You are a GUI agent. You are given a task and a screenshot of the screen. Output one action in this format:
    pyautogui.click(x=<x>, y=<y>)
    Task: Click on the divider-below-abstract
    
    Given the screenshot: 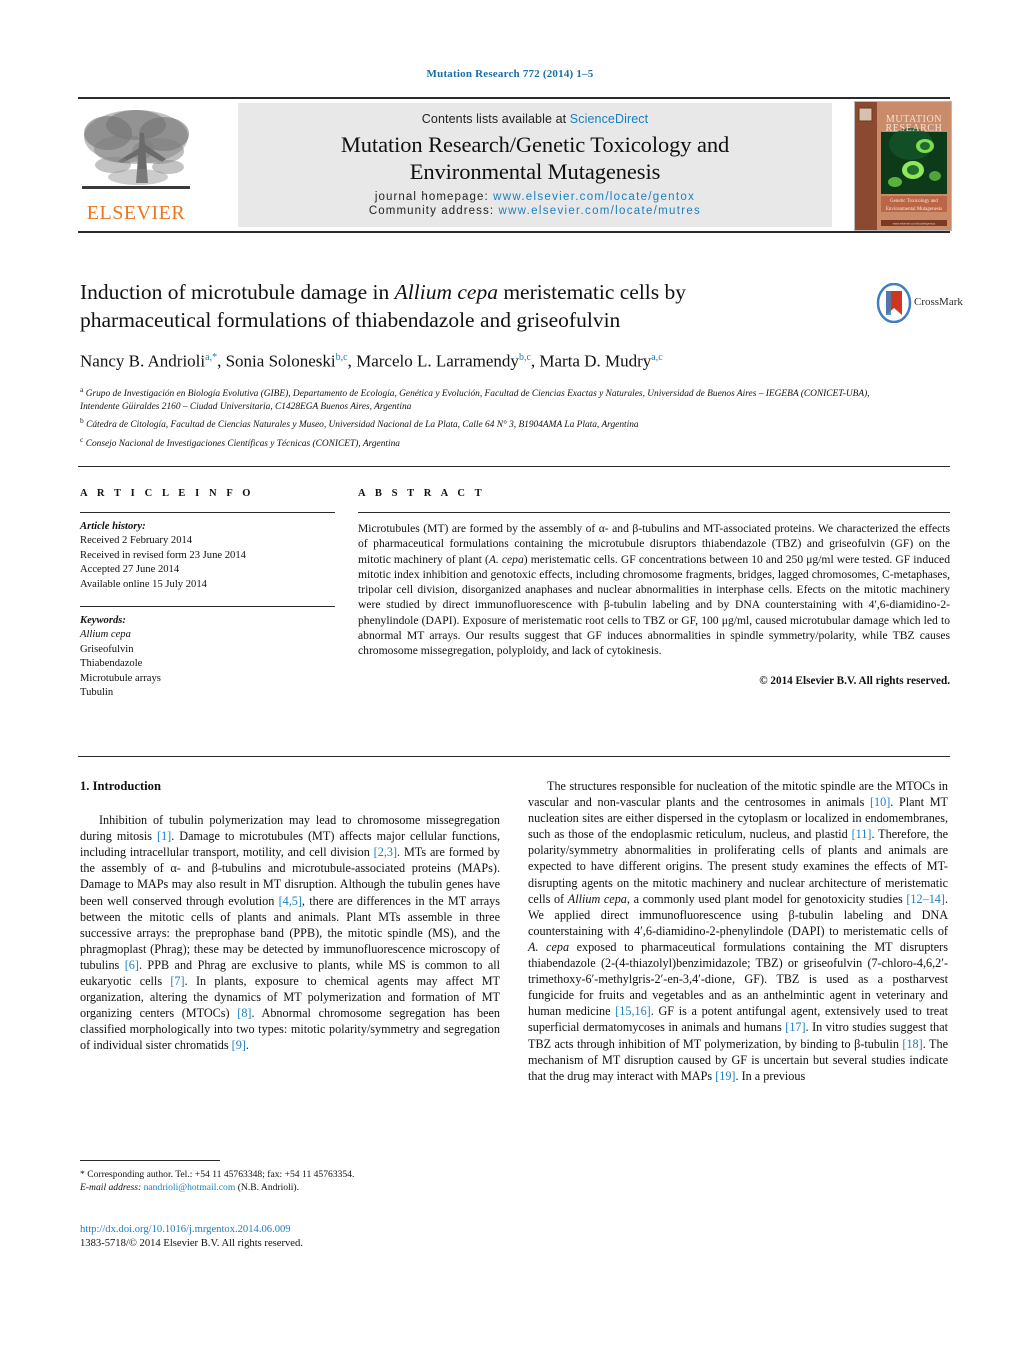 What is the action you would take?
    pyautogui.click(x=514, y=756)
    